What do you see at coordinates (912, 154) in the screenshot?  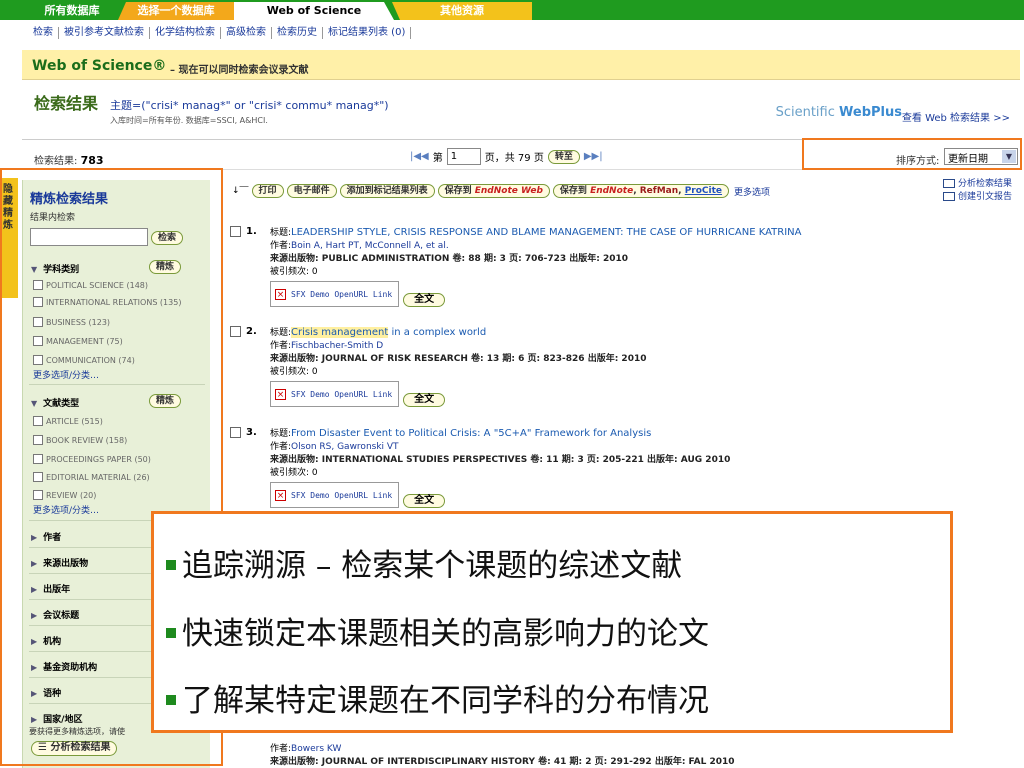 I see `sort-highlight-box: 排序方式: 更新日期 ▼` at bounding box center [912, 154].